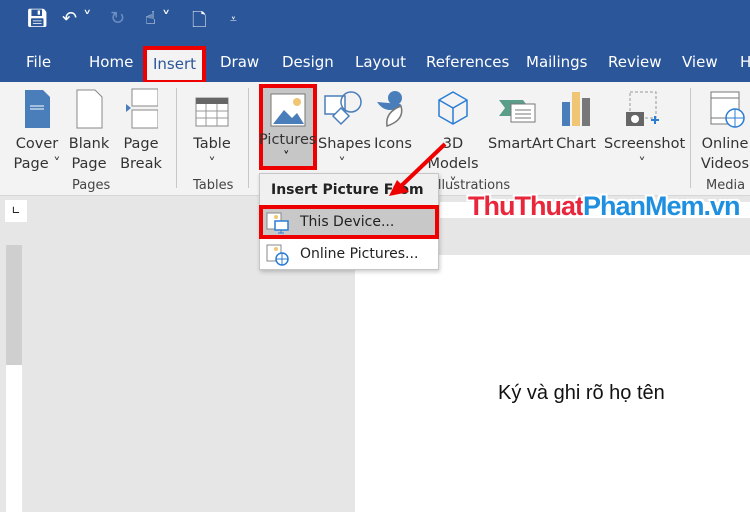 This screenshot has height=512, width=750. What do you see at coordinates (604, 206) in the screenshot?
I see `watermark-logo: ThuThuatPhanMem.vn` at bounding box center [604, 206].